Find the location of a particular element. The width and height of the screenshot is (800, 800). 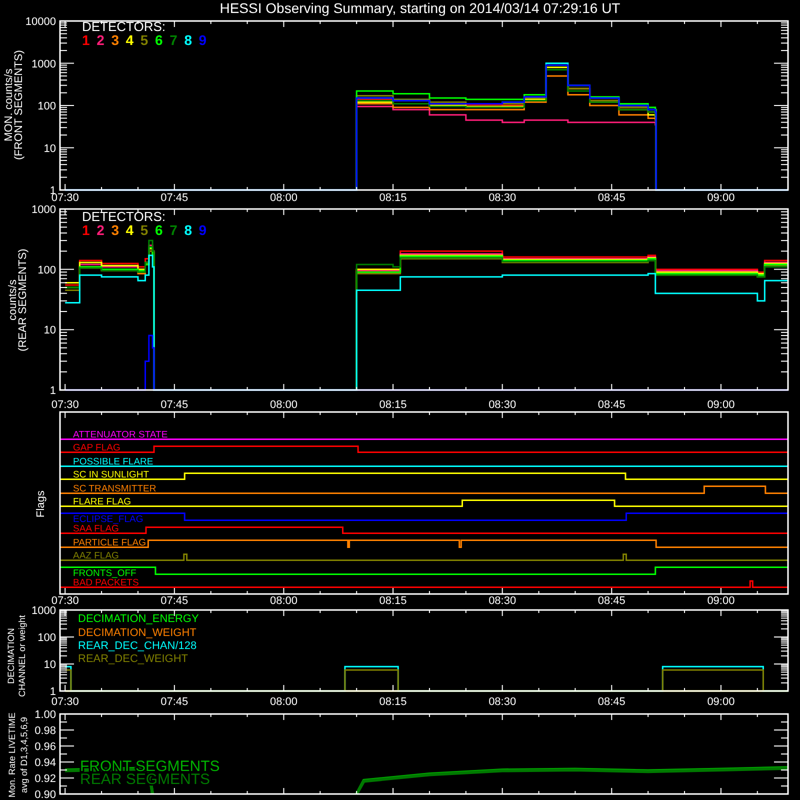

tick-label: 0.90 is located at coordinates (45, 794).